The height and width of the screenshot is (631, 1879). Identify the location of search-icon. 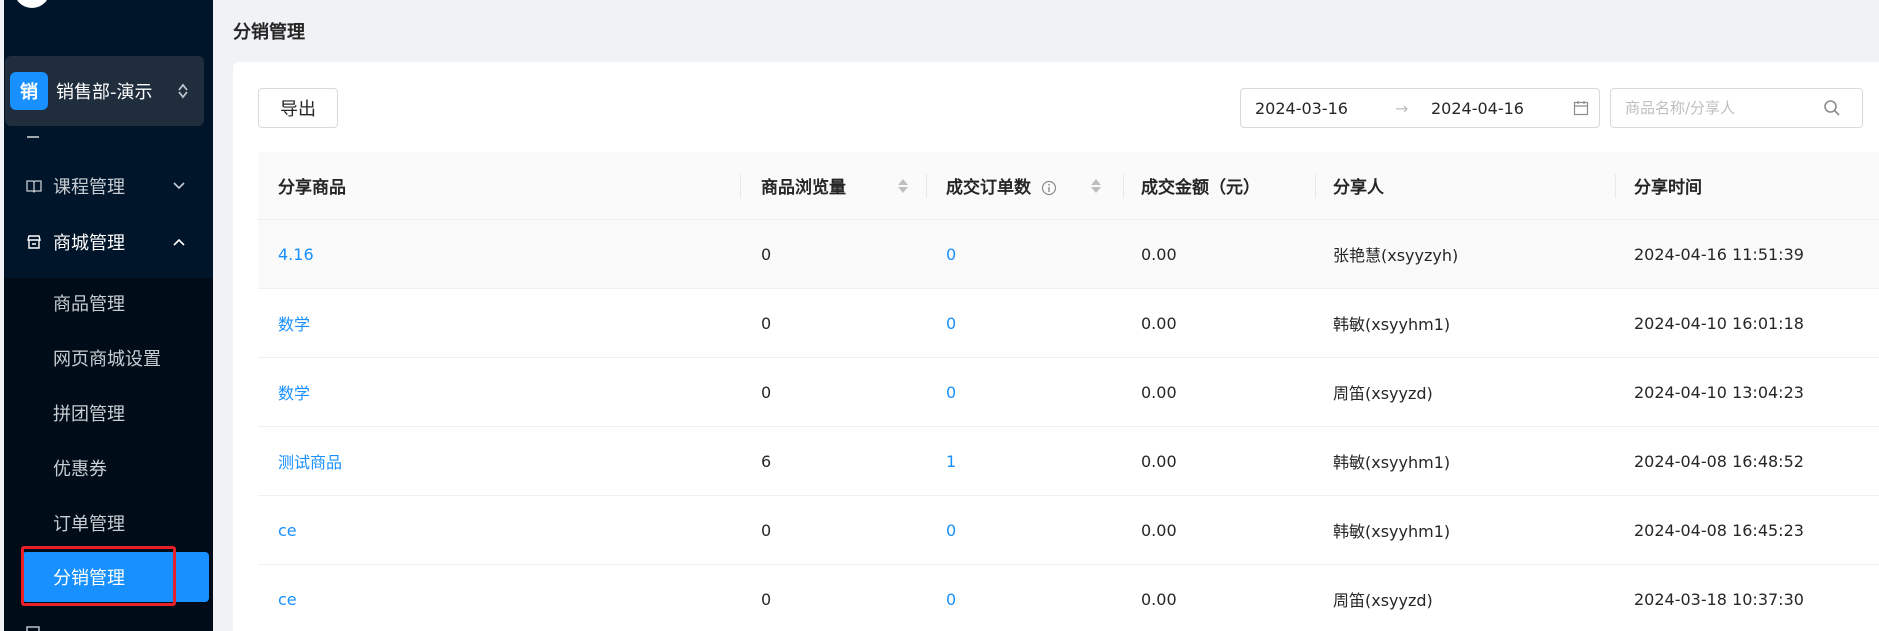
(1832, 108).